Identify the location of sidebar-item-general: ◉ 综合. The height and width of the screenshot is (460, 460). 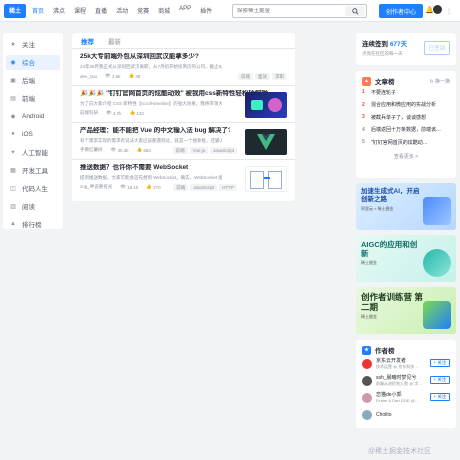
(33, 62).